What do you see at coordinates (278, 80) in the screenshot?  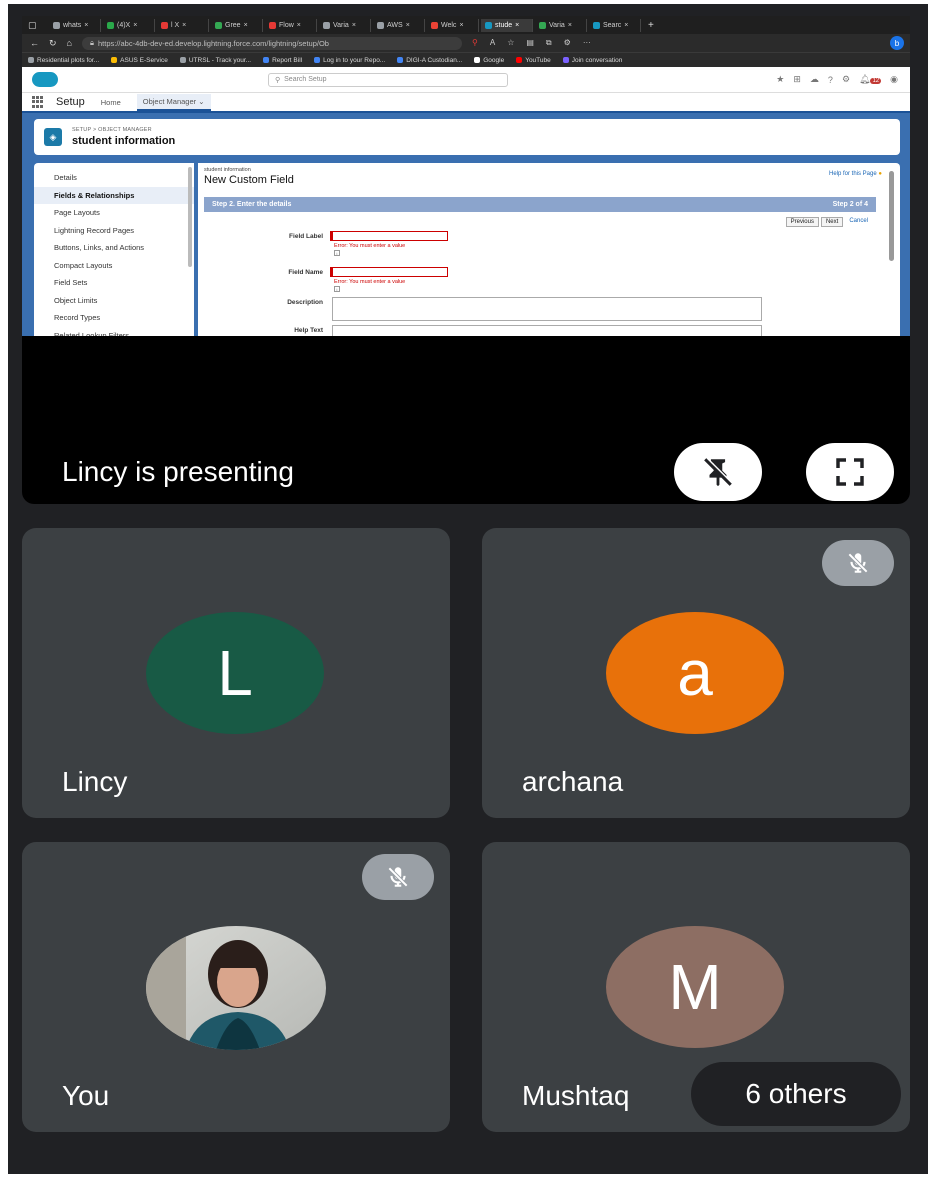 I see `search-icon: ⚲` at bounding box center [278, 80].